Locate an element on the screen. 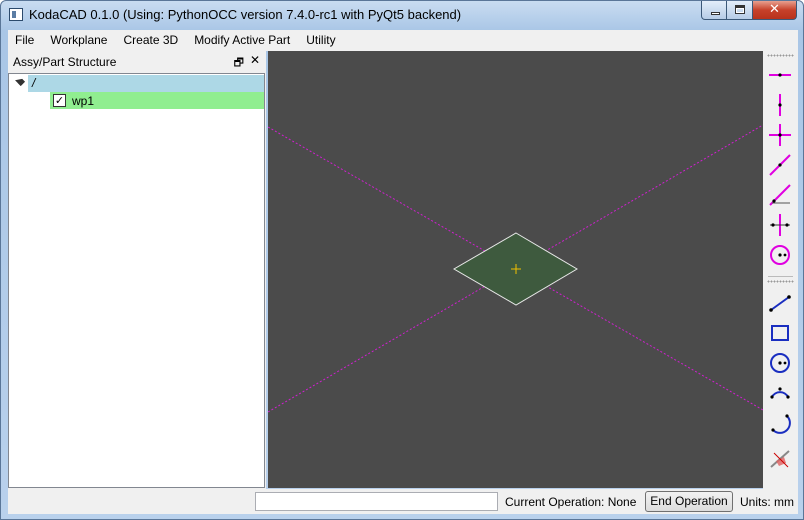 This screenshot has width=804, height=520. tree-root-item: / is located at coordinates (136, 83).